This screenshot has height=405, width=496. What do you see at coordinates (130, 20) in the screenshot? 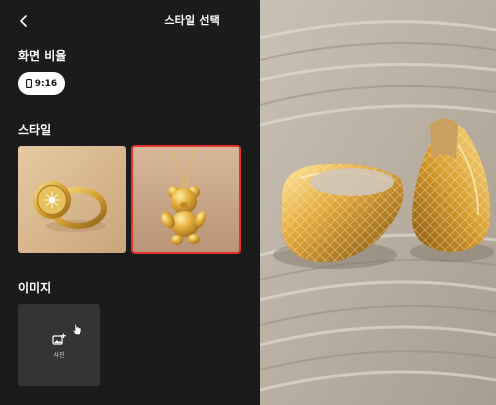
I see `header: 스타일 선택` at bounding box center [130, 20].